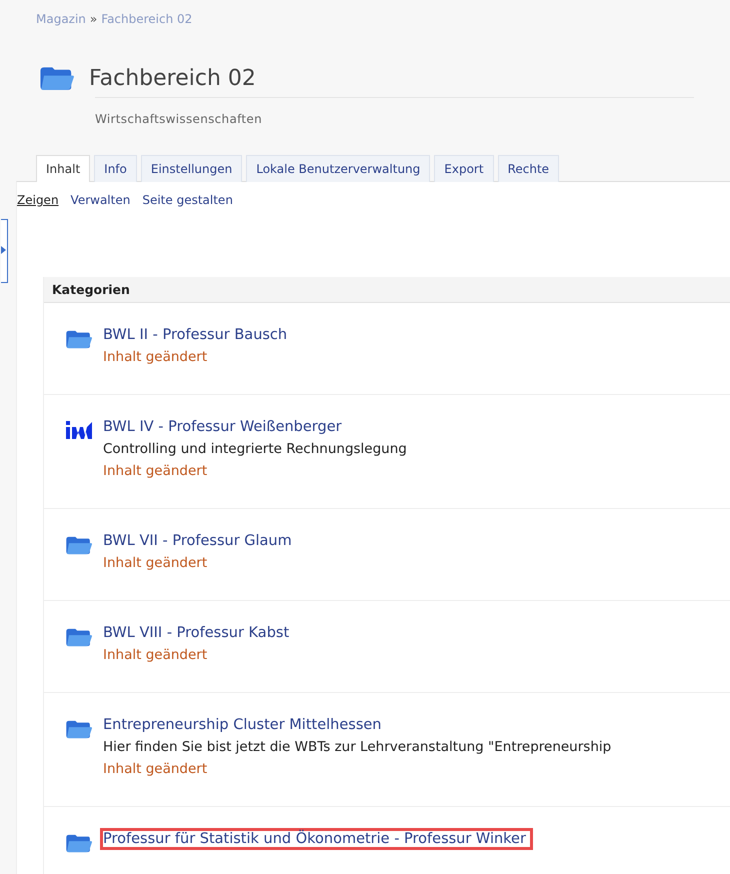 The width and height of the screenshot is (730, 874). What do you see at coordinates (199, 541) in the screenshot?
I see `category-link: BWL VII - Professur Glaum` at bounding box center [199, 541].